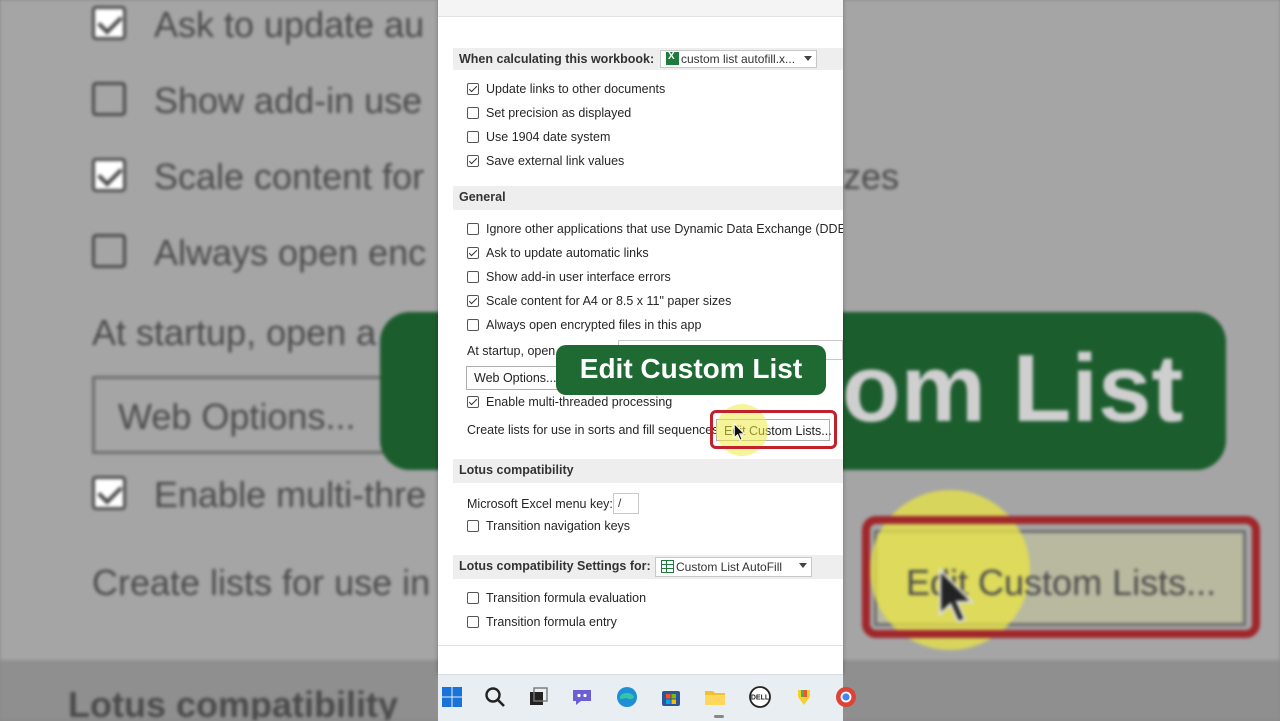 The image size is (1280, 721). I want to click on lotus-section-label: Lotus compatibility, so click(516, 470).